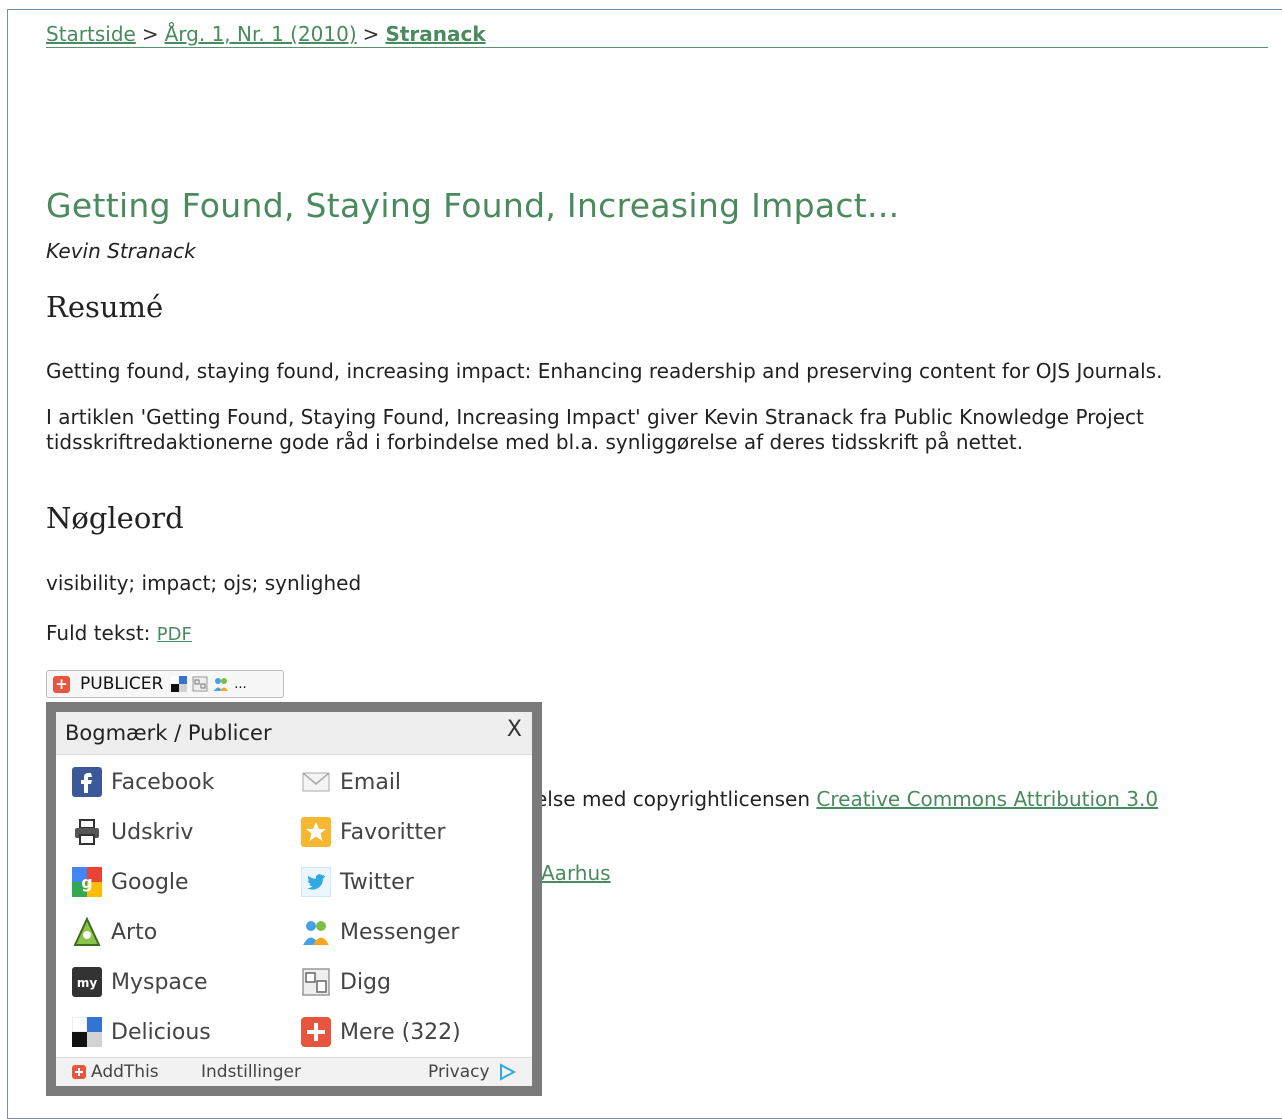 The image size is (1282, 1119). I want to click on service-digg: Digg, so click(345, 982).